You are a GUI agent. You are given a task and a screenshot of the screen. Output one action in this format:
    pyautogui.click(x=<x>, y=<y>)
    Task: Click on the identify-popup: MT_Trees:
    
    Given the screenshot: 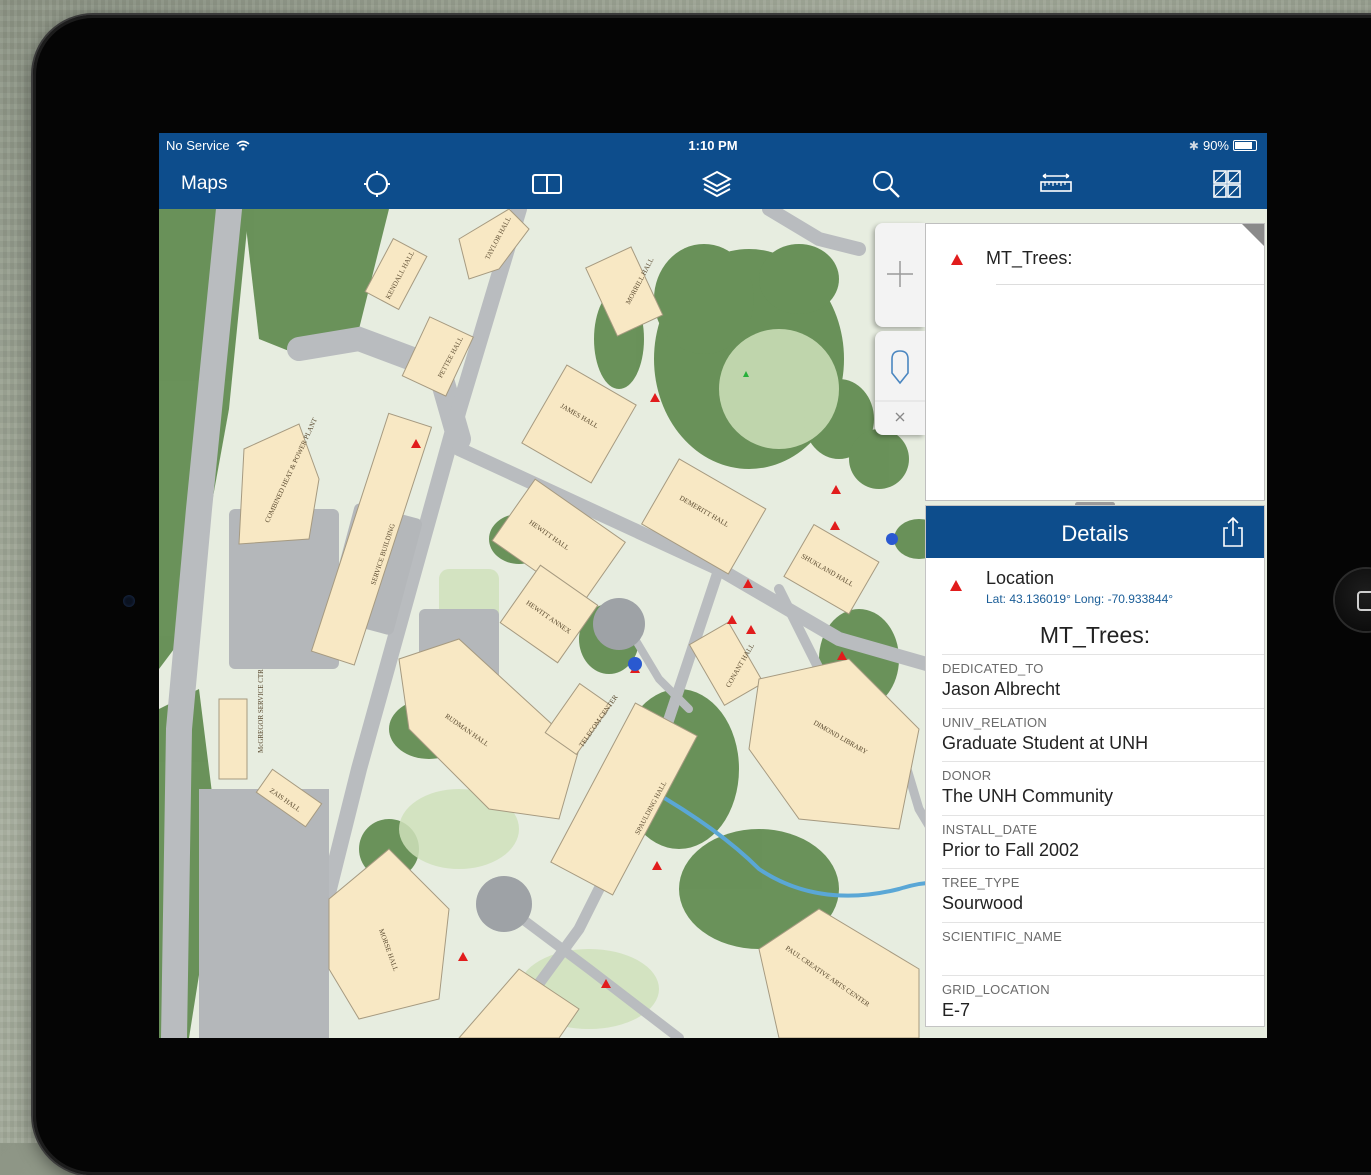 What is the action you would take?
    pyautogui.click(x=1095, y=362)
    